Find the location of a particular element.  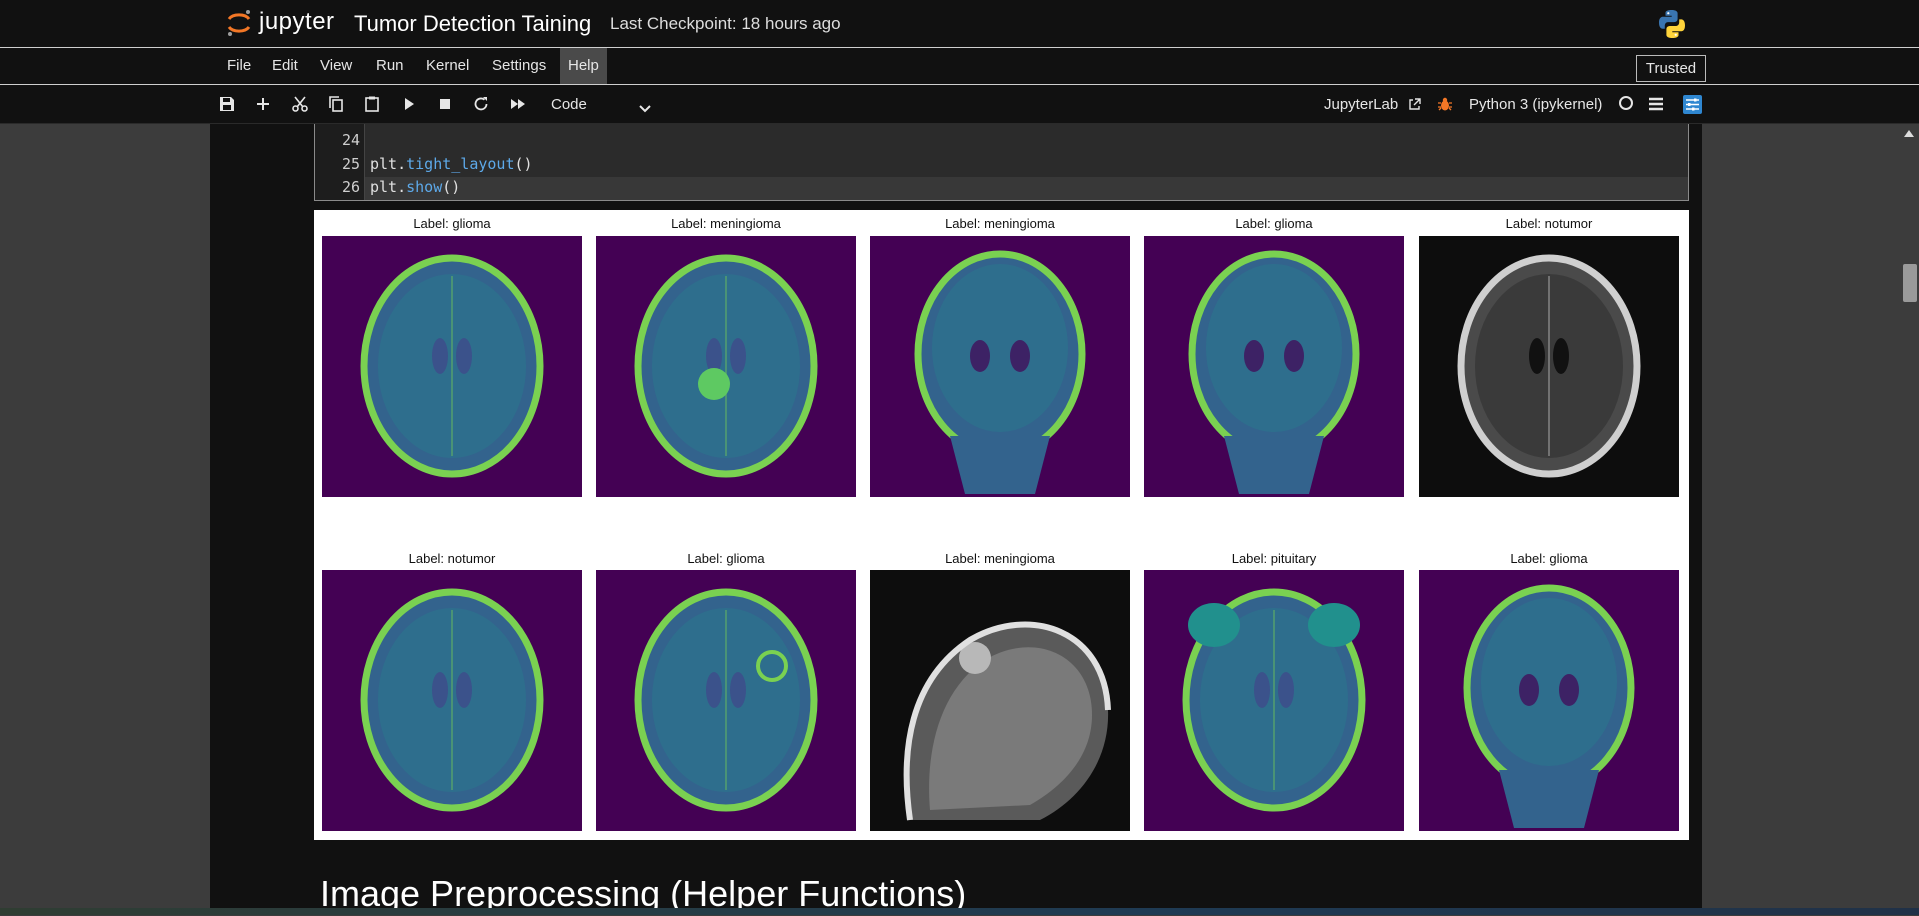

line-number-gutter: 24 25 26 is located at coordinates (340, 162).